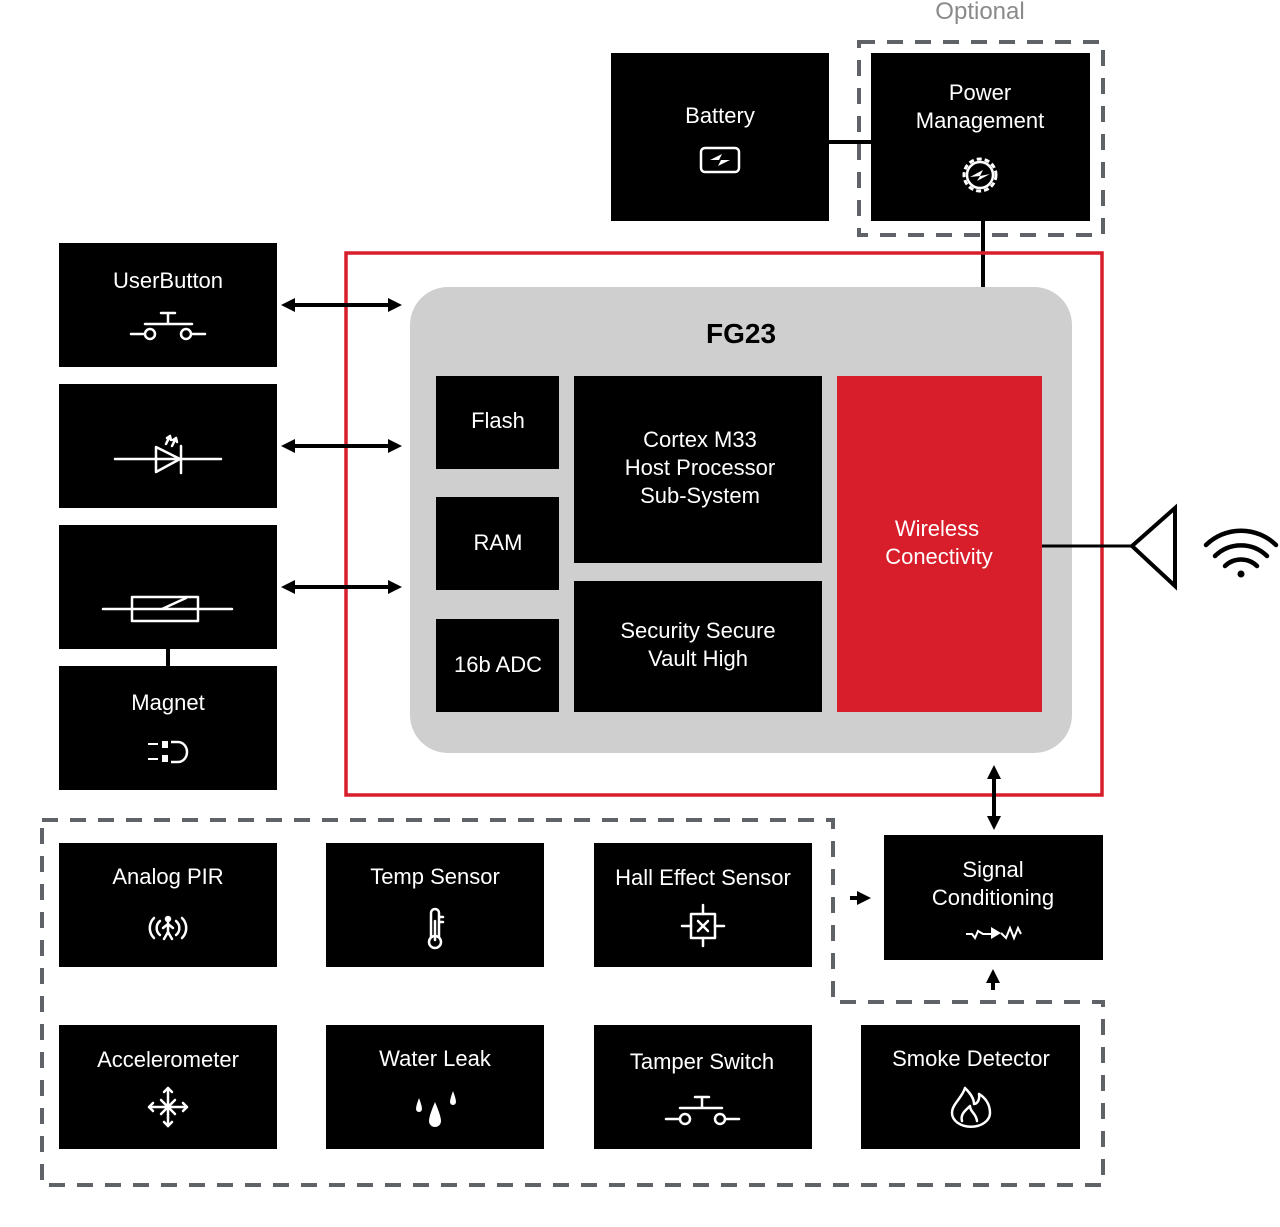  Describe the element at coordinates (703, 1087) in the screenshot. I see `tamper-switch-block: Tamper Switch` at that location.